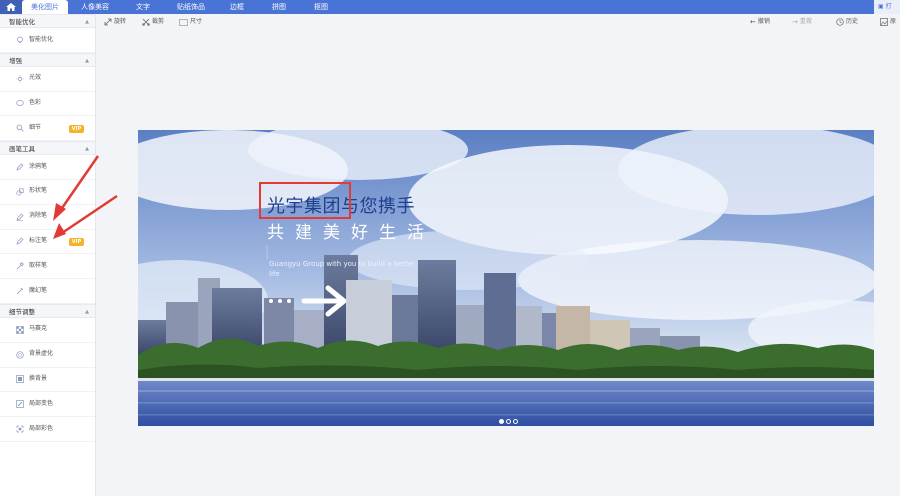 This screenshot has width=900, height=496. What do you see at coordinates (45, 7) in the screenshot?
I see `tab-beautify: 美化图片` at bounding box center [45, 7].